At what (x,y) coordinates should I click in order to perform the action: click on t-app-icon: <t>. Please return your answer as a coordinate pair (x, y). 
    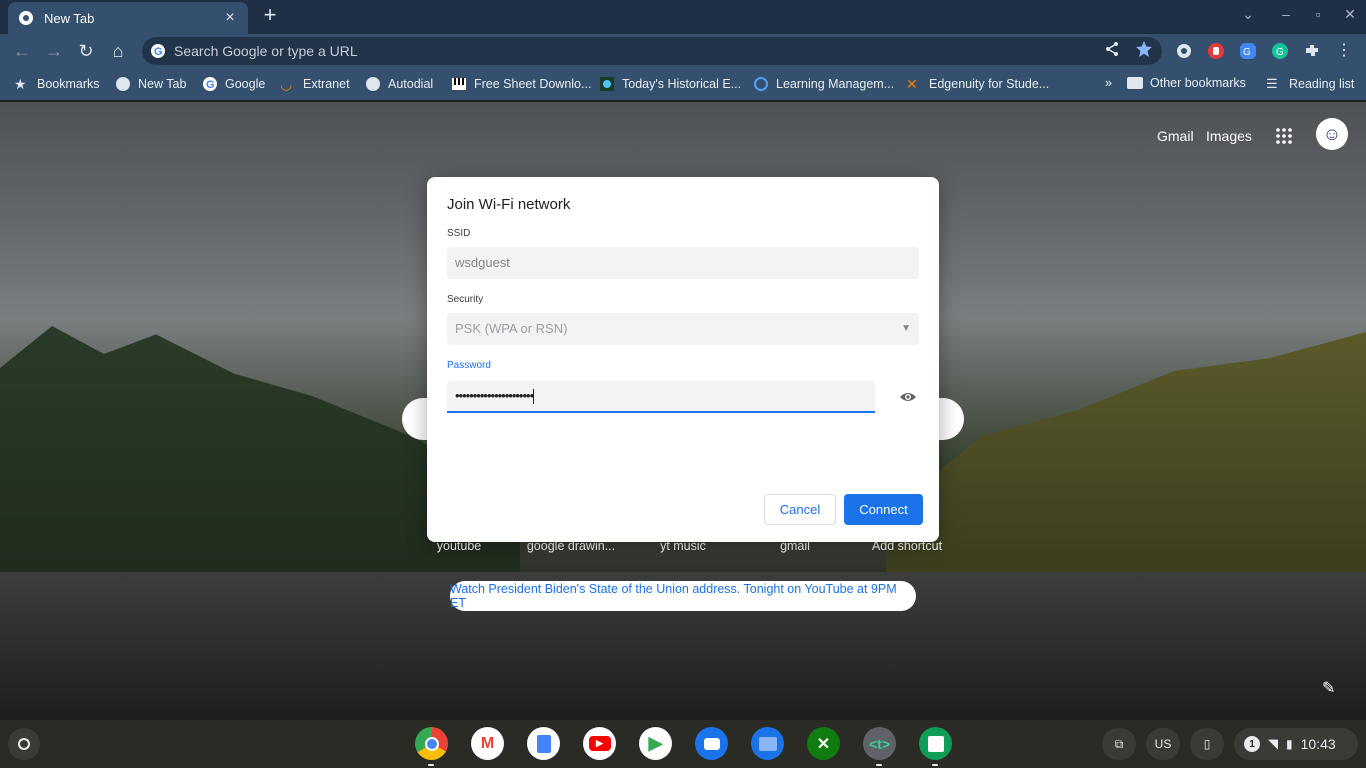
    Looking at the image, I should click on (879, 746).